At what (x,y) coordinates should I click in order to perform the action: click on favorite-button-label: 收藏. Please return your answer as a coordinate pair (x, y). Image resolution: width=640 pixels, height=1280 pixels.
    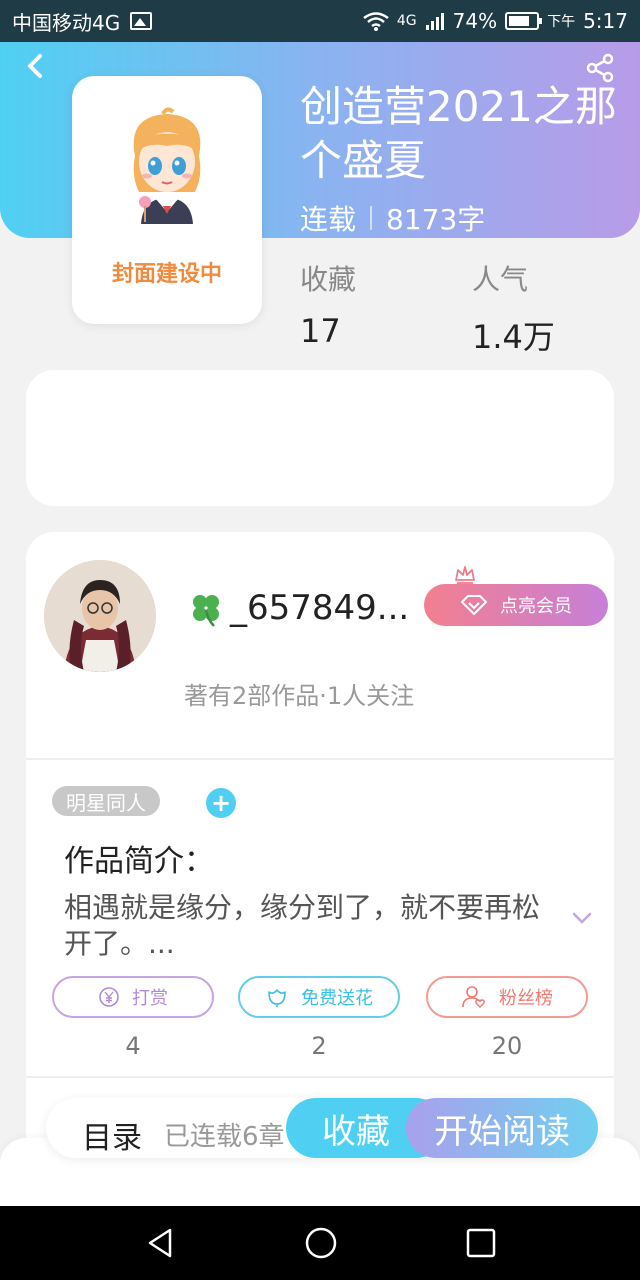
    Looking at the image, I should click on (356, 1131).